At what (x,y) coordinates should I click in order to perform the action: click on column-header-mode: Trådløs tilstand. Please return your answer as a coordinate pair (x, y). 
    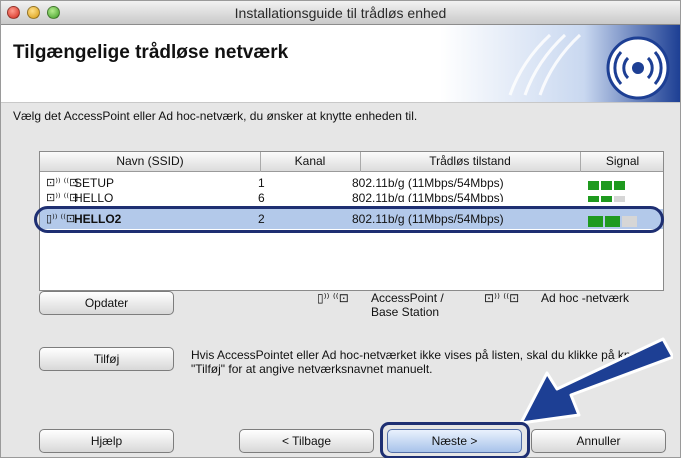
    Looking at the image, I should click on (470, 161).